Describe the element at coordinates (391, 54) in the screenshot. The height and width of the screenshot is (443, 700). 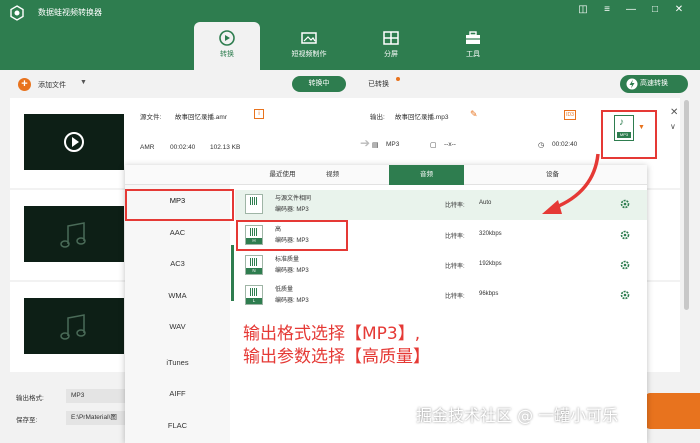
I see `tab-split-screen-label: 分屏` at that location.